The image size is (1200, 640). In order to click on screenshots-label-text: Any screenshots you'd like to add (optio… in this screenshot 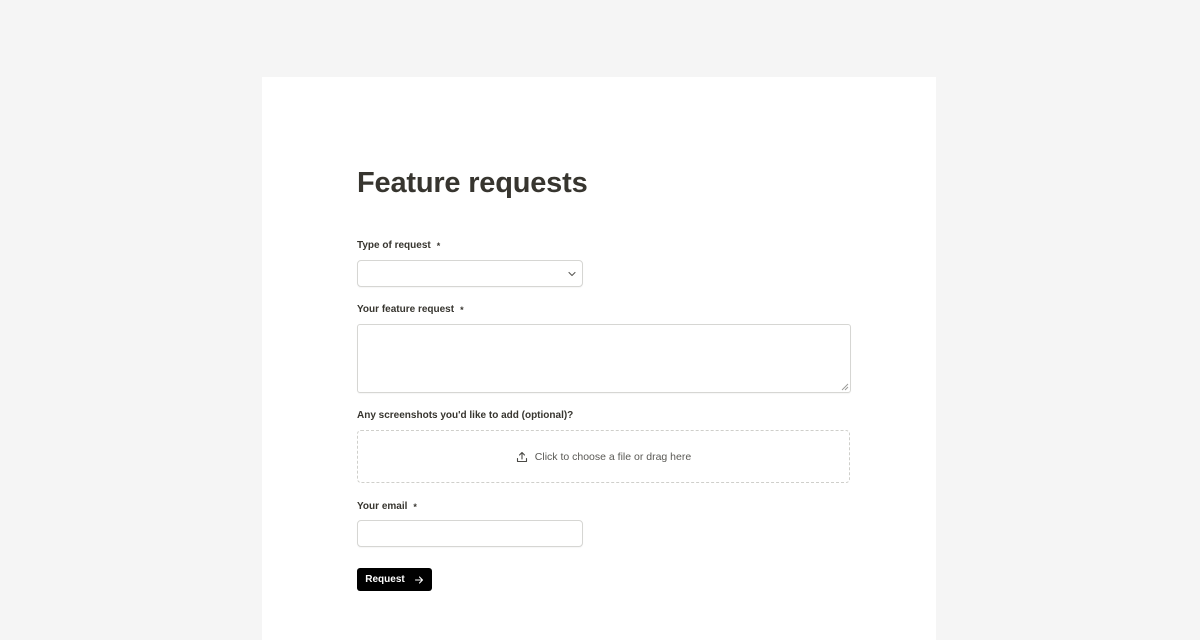, I will do `click(465, 415)`.